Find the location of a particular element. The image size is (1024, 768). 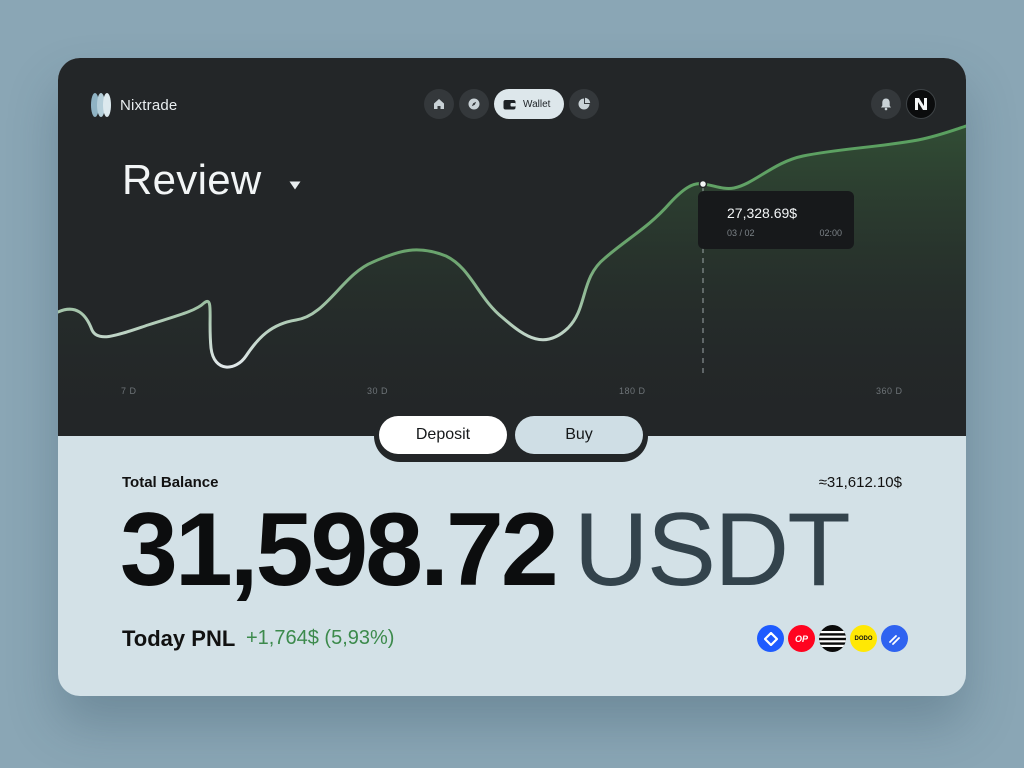

pnl-label: Today PNL is located at coordinates (179, 638).